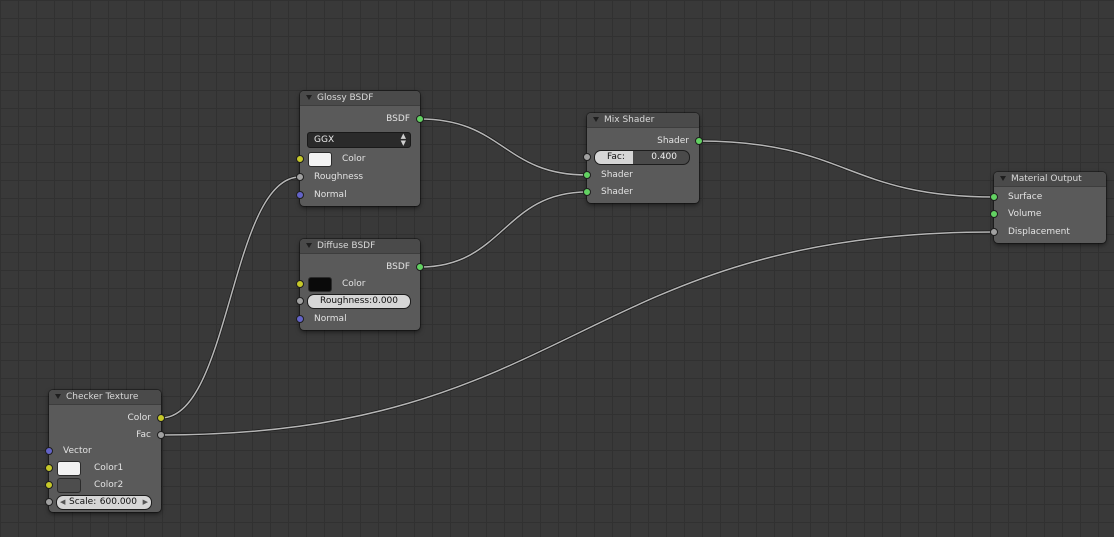 The width and height of the screenshot is (1114, 537). Describe the element at coordinates (143, 435) in the screenshot. I see `fac-output-label: Fac` at that location.